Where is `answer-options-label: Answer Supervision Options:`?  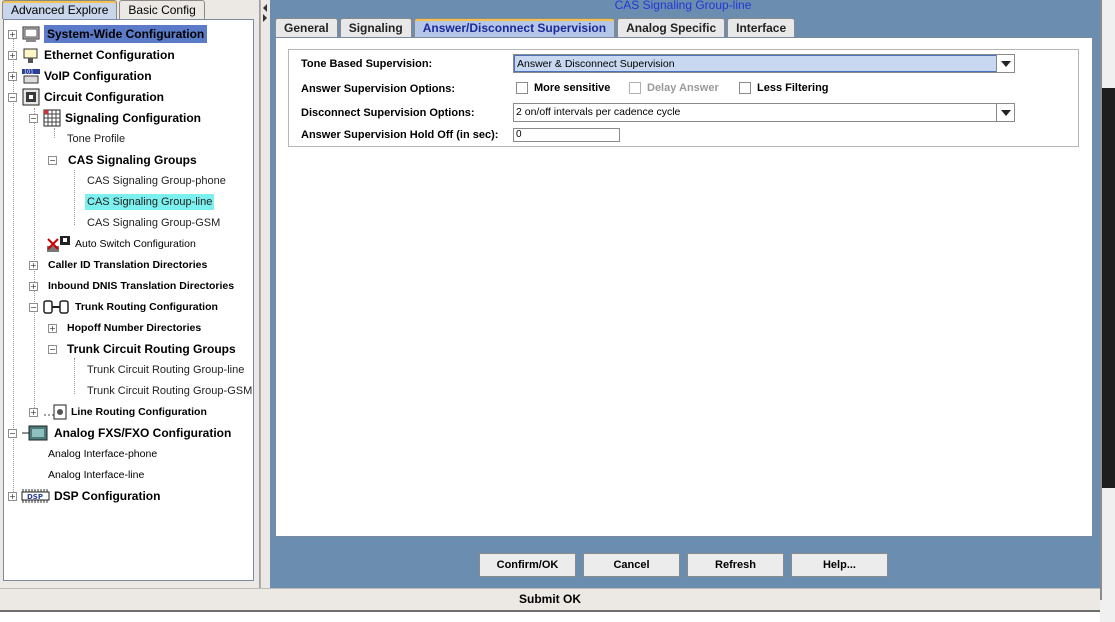
answer-options-label: Answer Supervision Options: is located at coordinates (378, 89).